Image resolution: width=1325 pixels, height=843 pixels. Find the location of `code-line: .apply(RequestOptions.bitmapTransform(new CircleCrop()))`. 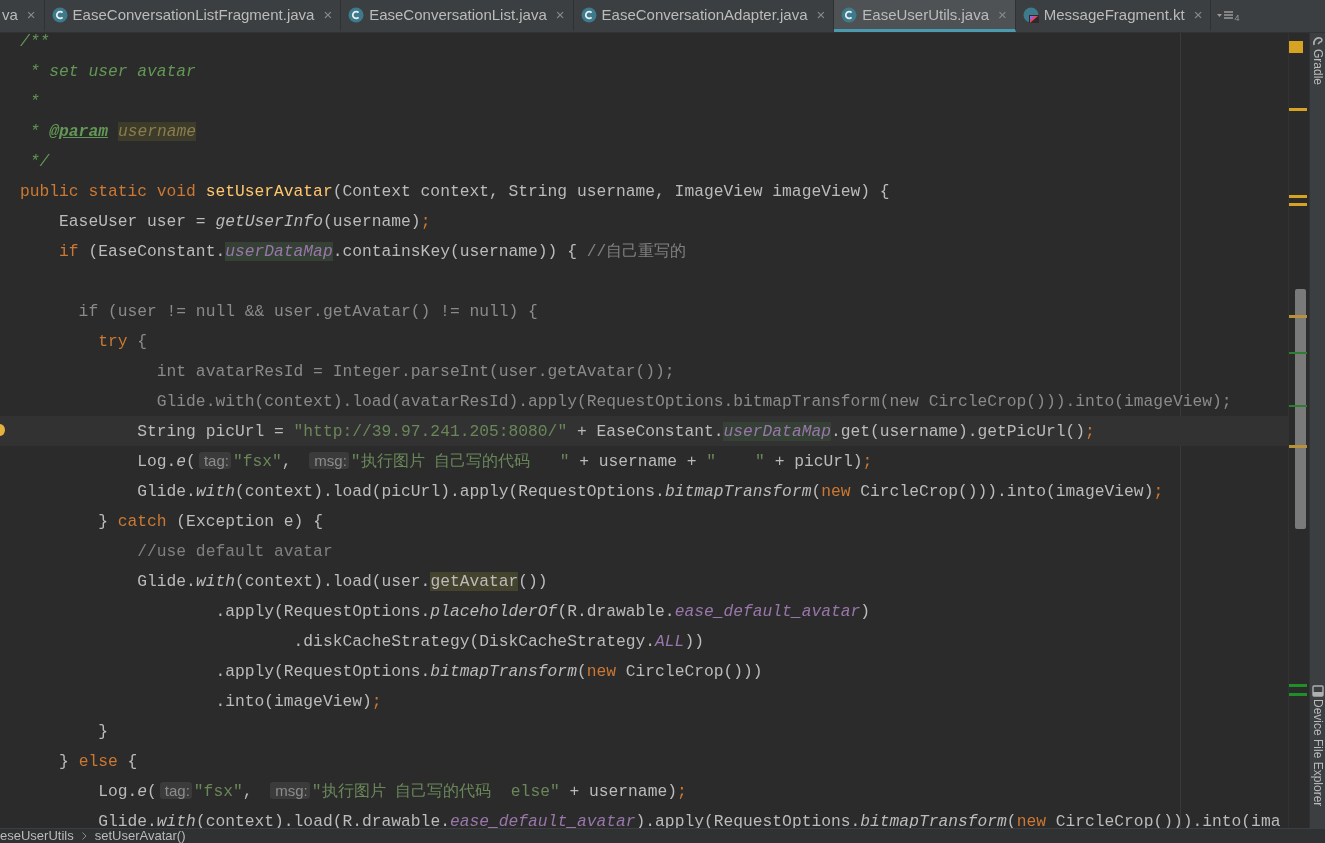

code-line: .apply(RequestOptions.bitmapTransform(new CircleCrop())) is located at coordinates (488, 671).